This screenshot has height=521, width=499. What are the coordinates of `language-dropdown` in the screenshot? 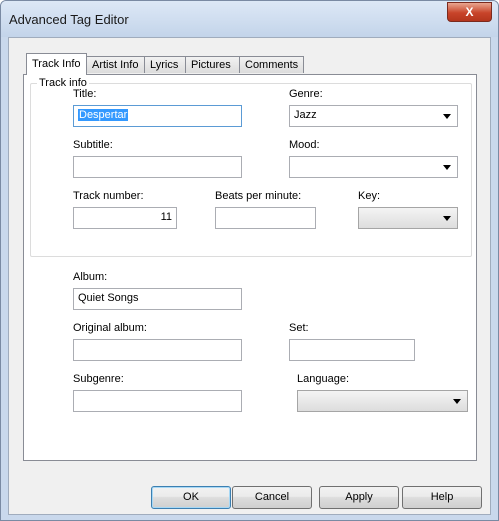 It's located at (382, 401).